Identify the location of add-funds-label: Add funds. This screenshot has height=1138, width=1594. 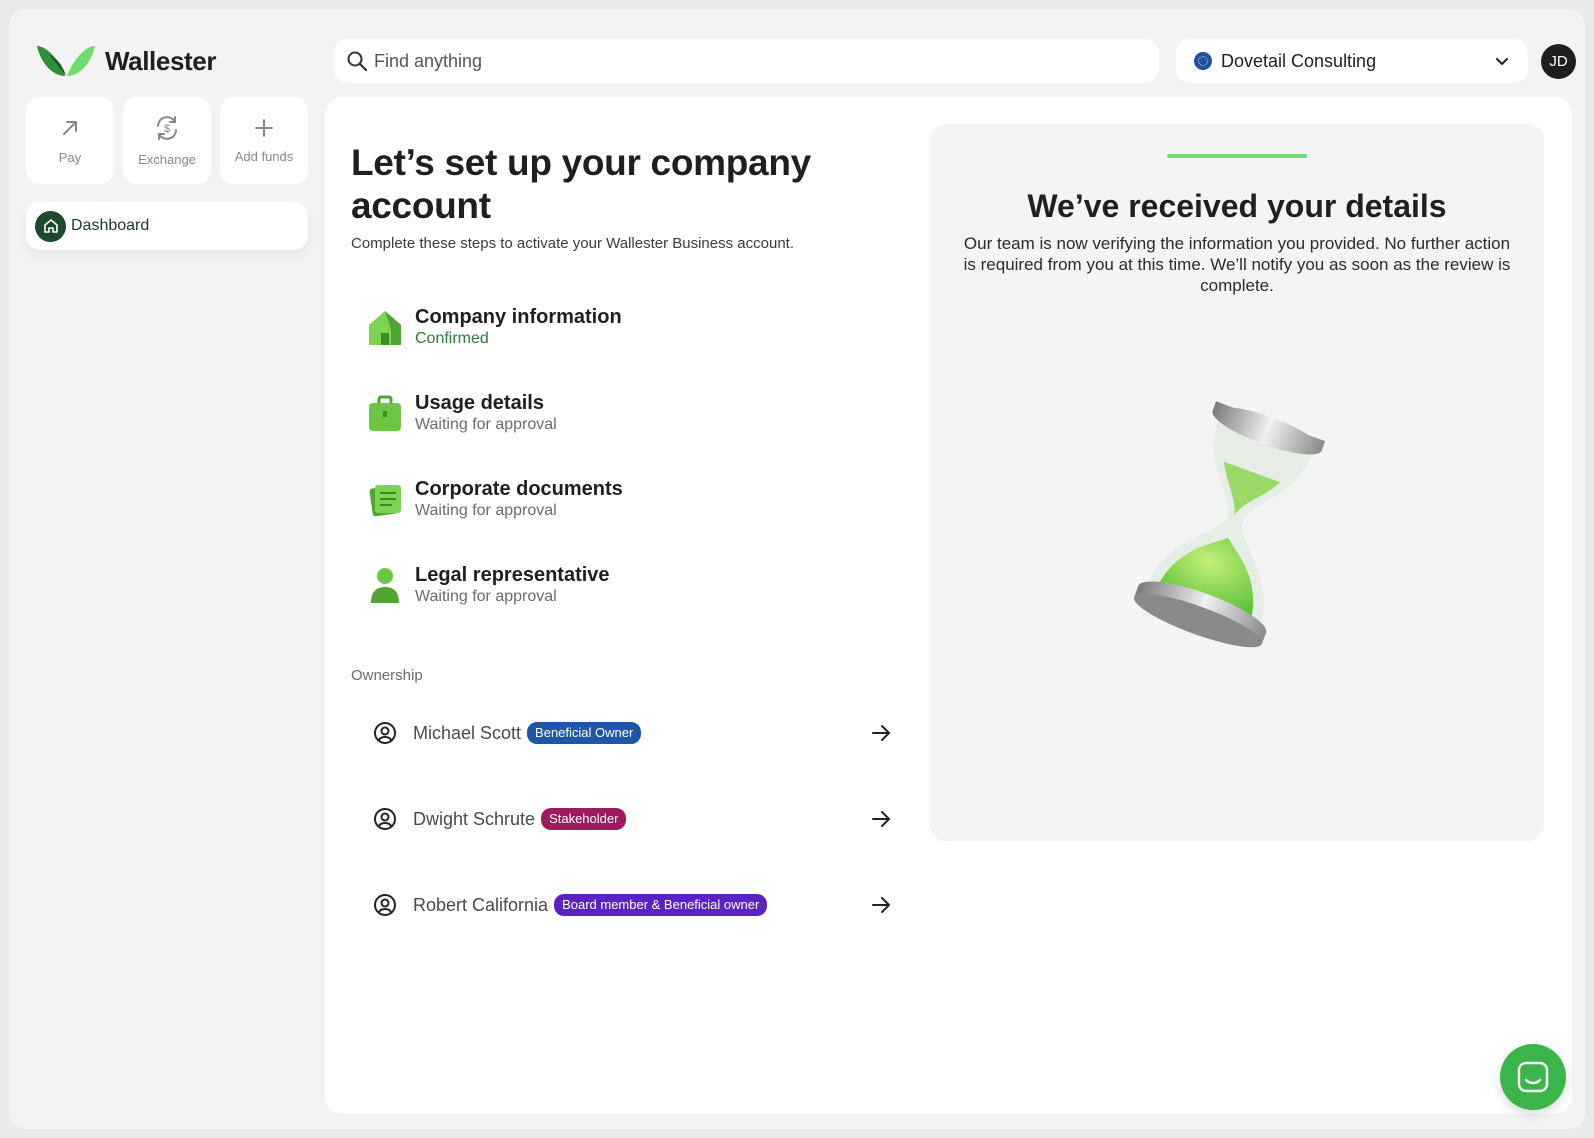
(264, 156).